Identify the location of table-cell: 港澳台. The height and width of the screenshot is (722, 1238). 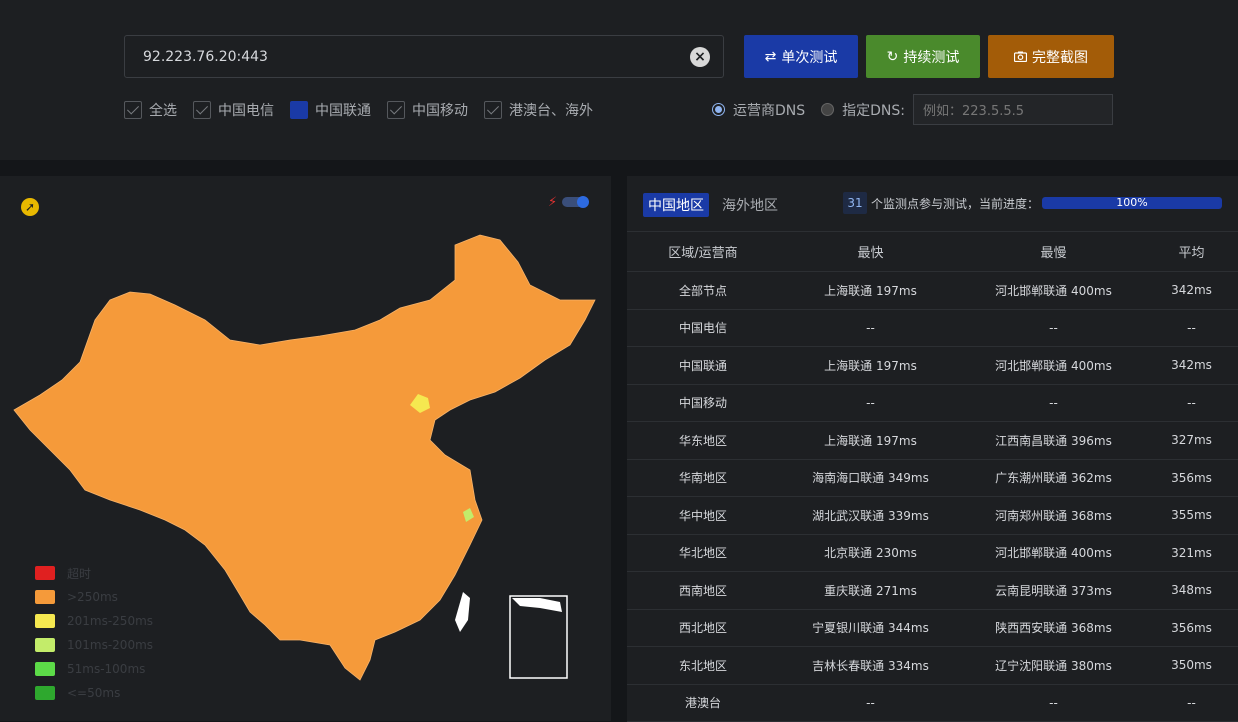
(703, 703).